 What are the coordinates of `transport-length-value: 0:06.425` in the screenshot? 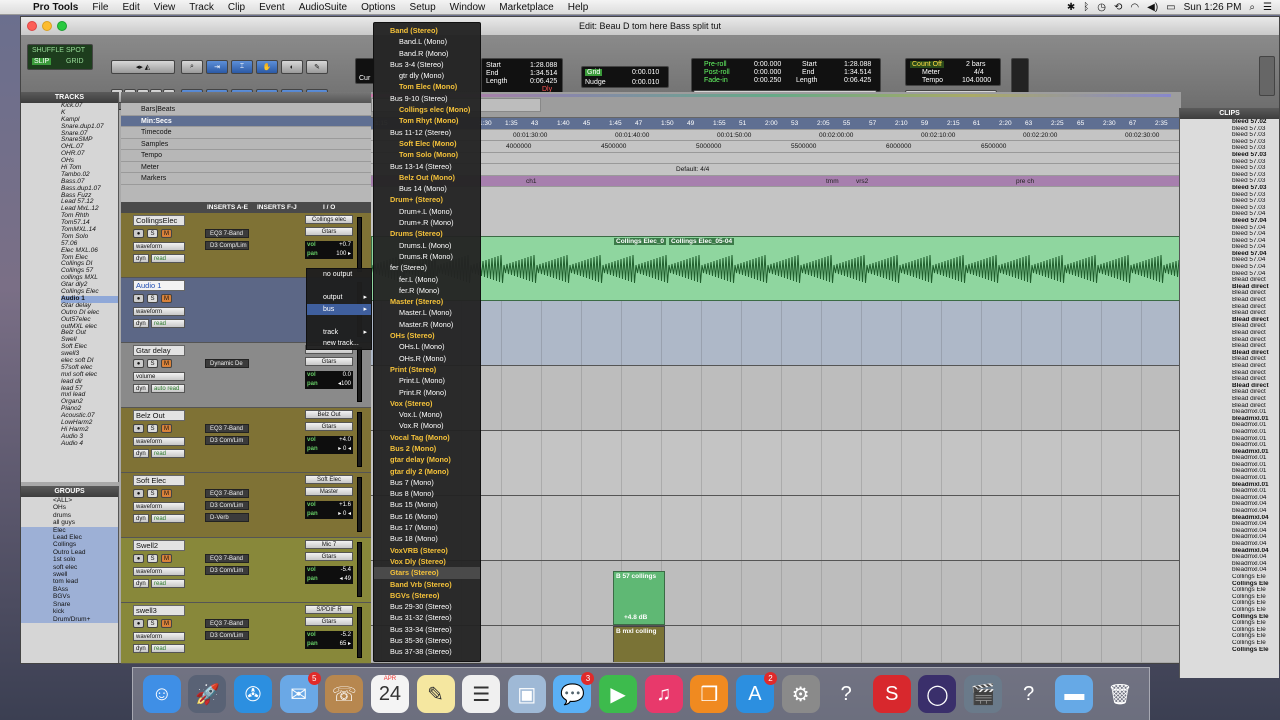 It's located at (857, 80).